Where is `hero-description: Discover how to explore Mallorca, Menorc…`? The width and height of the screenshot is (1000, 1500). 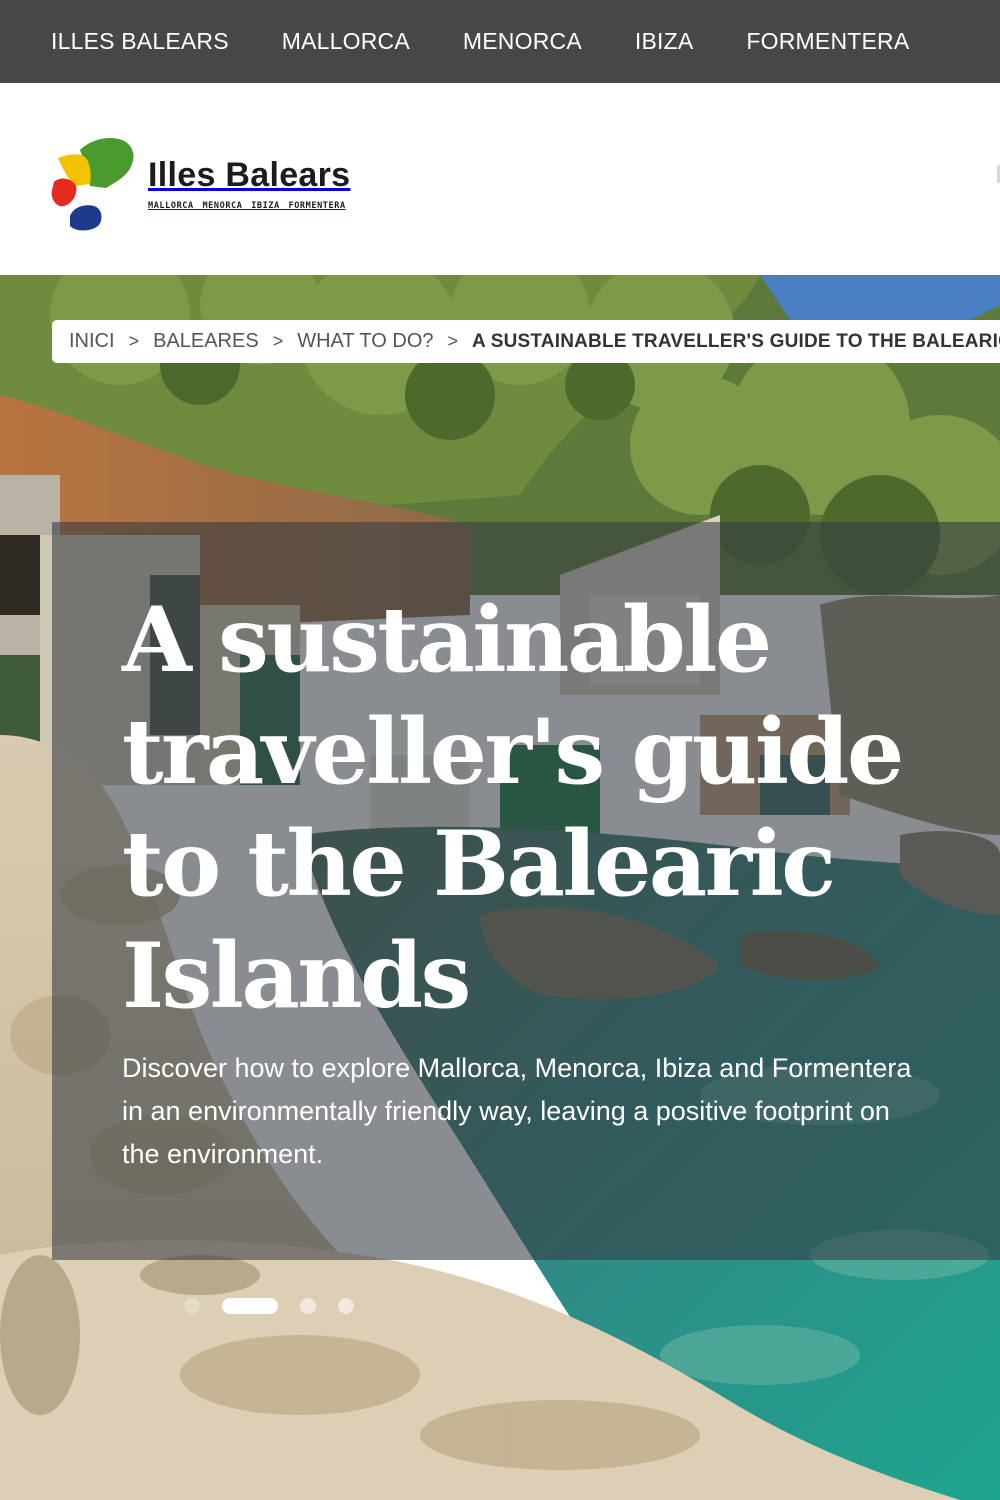 hero-description: Discover how to explore Mallorca, Menorc… is located at coordinates (517, 1111).